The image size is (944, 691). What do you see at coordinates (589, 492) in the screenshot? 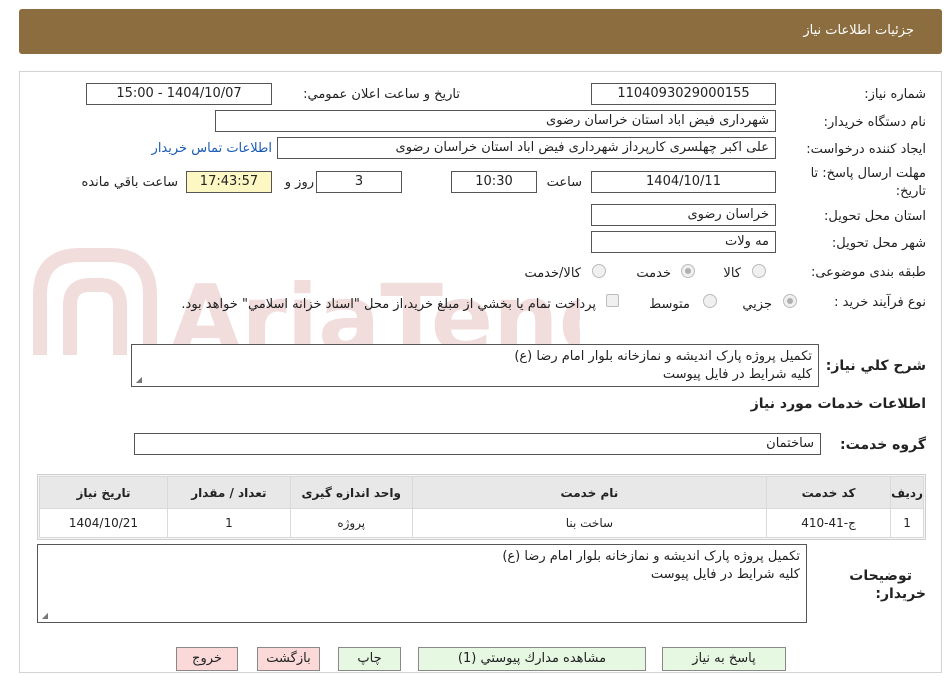
I see `col-name: نام خدمت` at bounding box center [589, 492].